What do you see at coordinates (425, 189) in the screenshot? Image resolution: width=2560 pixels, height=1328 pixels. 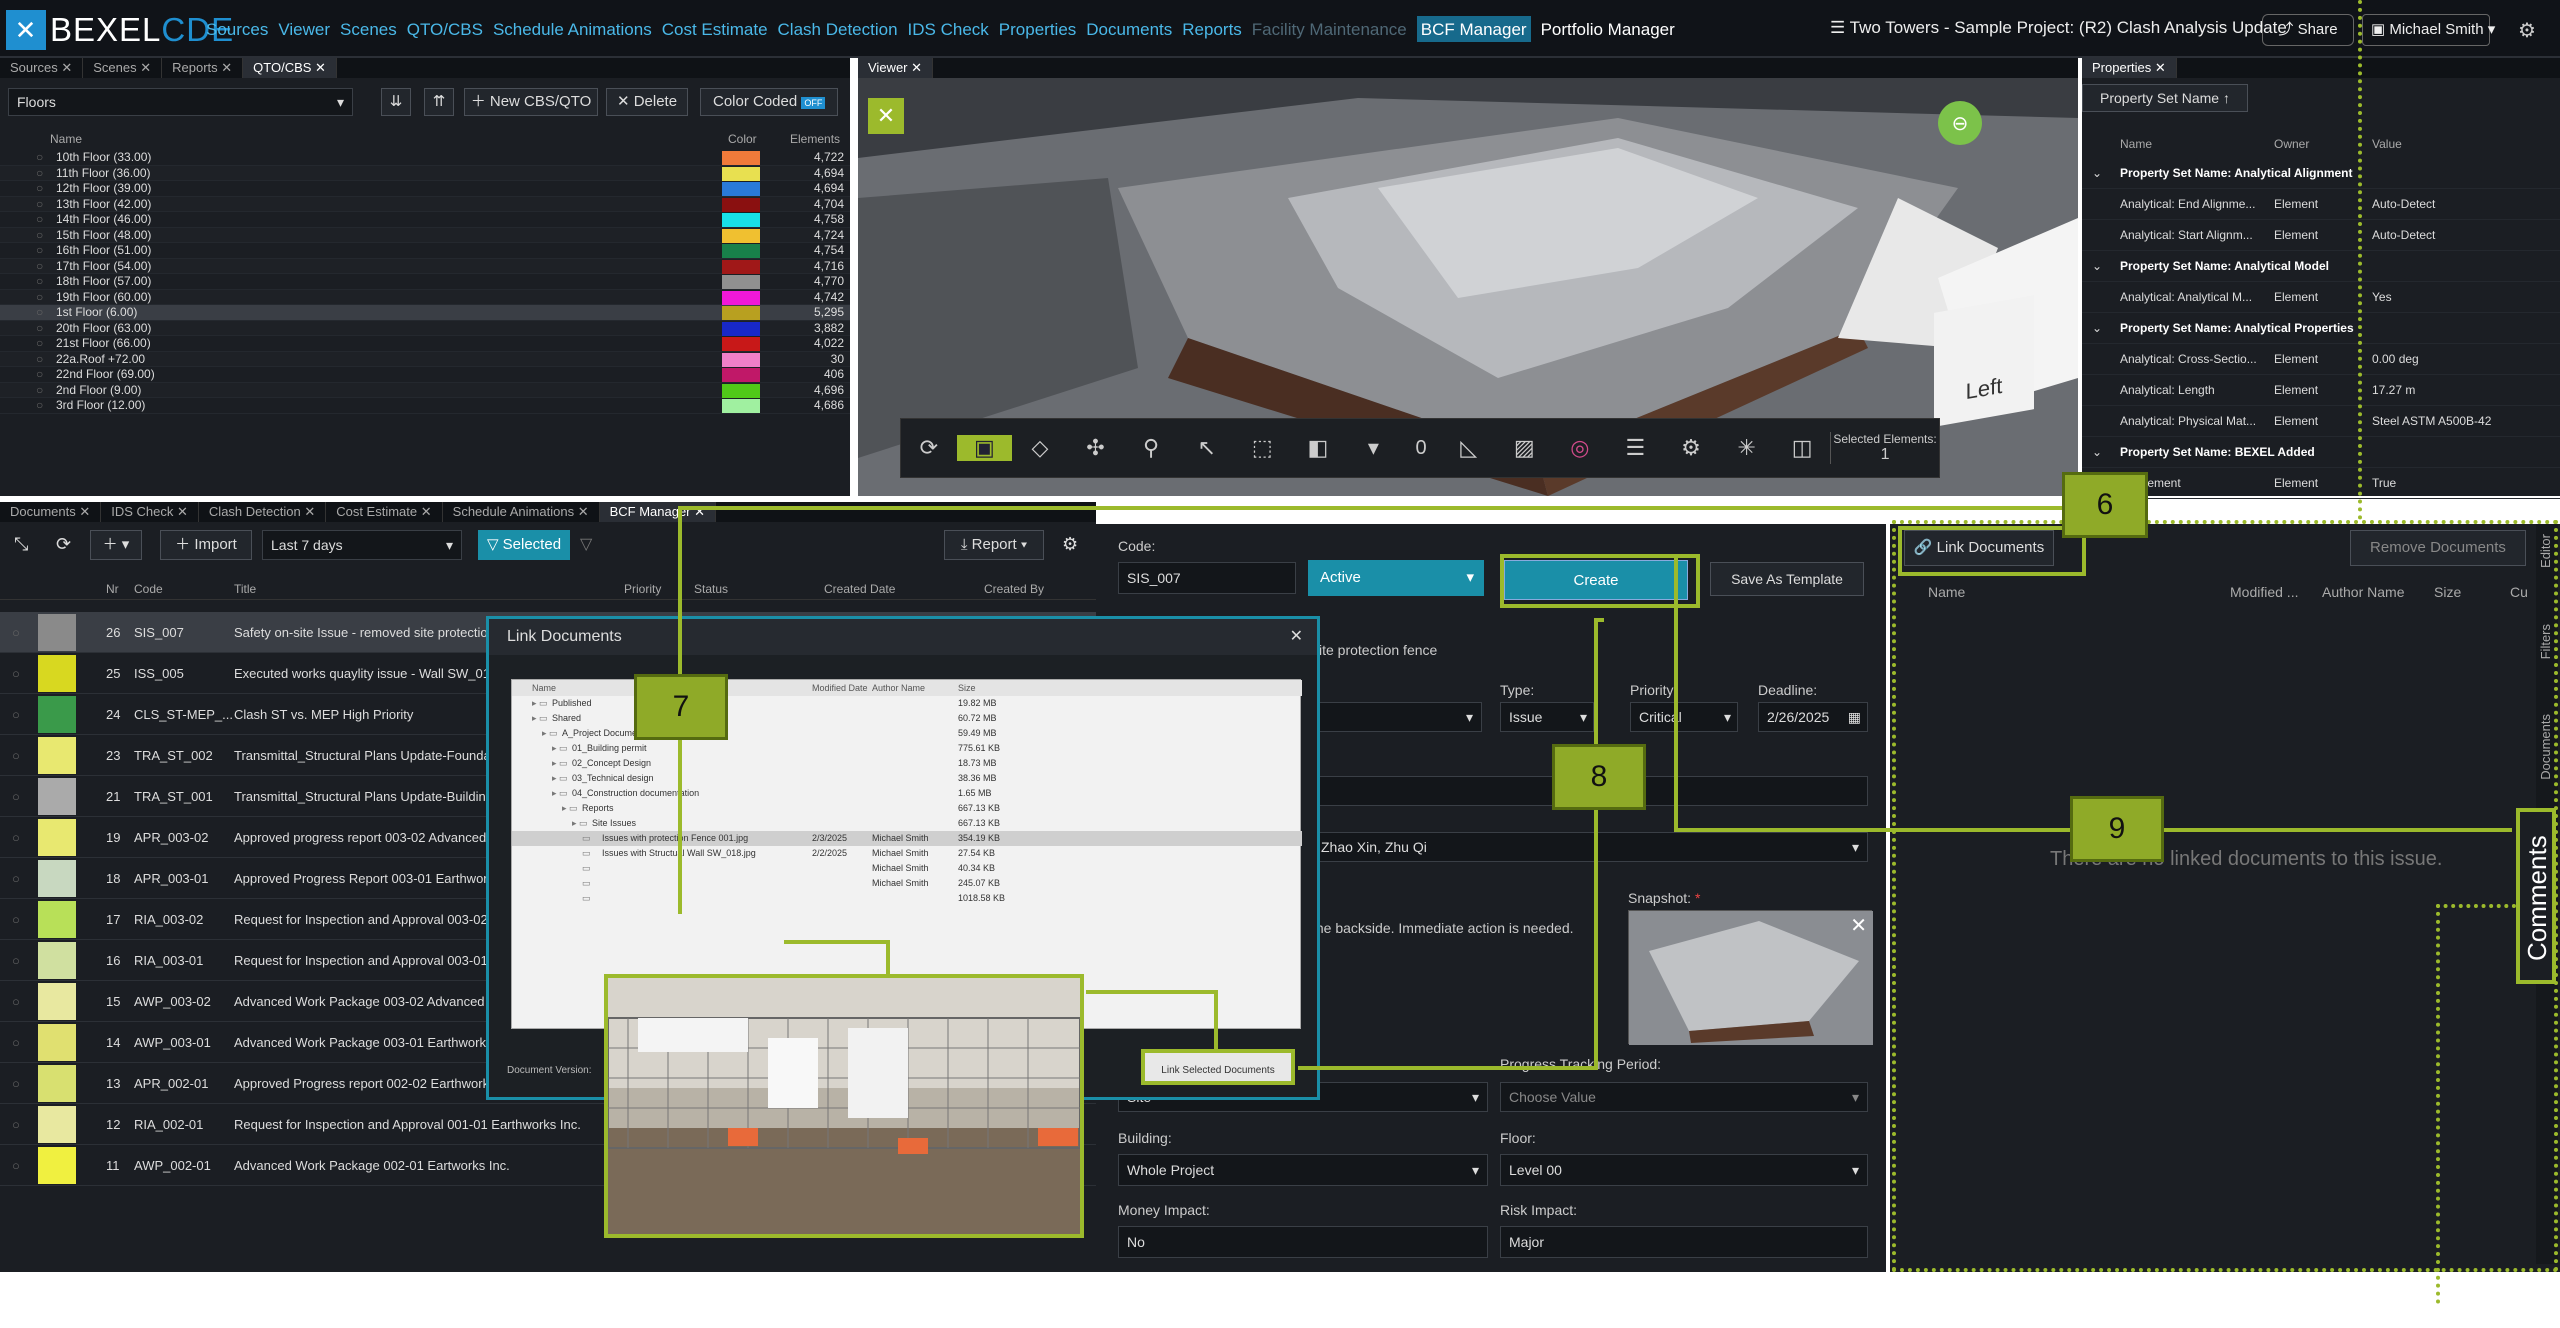 I see `qto-row: ○ 12th Floor (39.00) 4,694` at bounding box center [425, 189].